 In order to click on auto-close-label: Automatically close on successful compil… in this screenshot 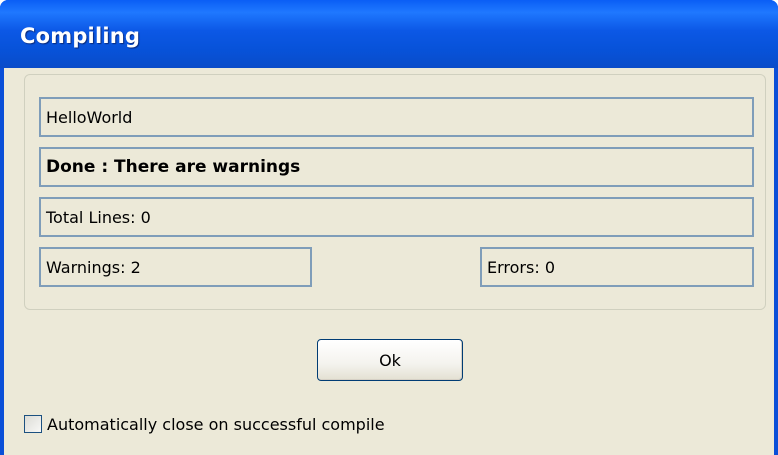, I will do `click(216, 424)`.